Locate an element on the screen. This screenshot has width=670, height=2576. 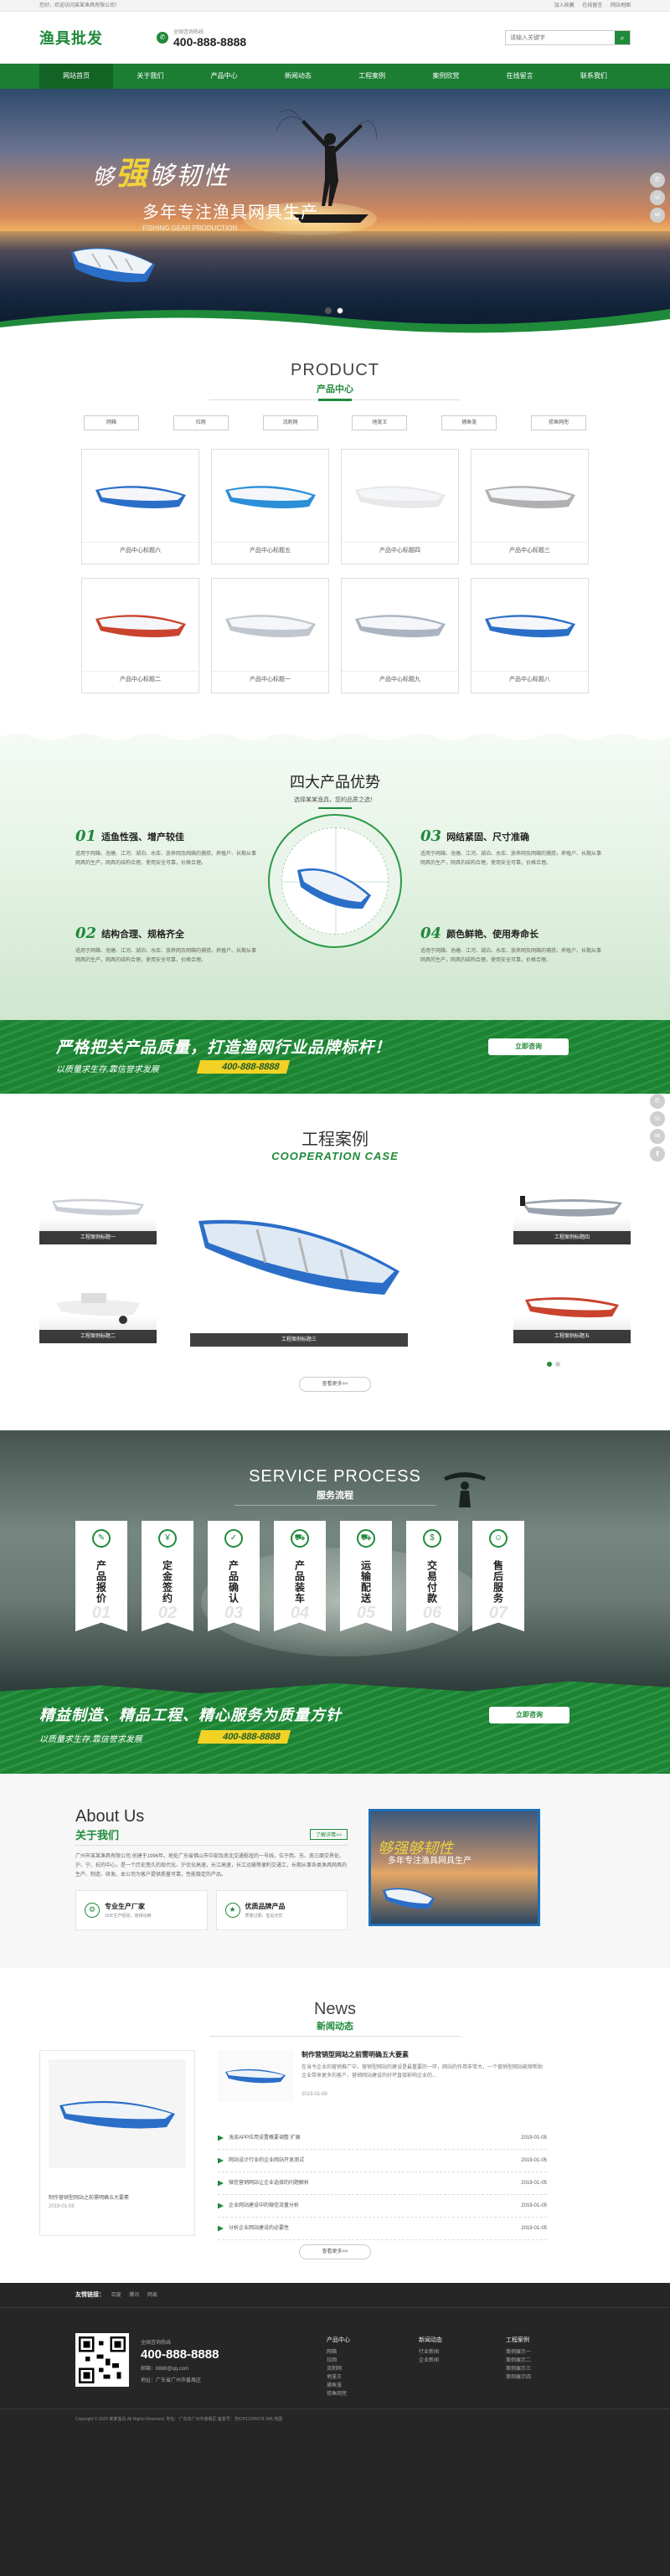
news-top-date: 2019-01-08 is located at coordinates (314, 2094).